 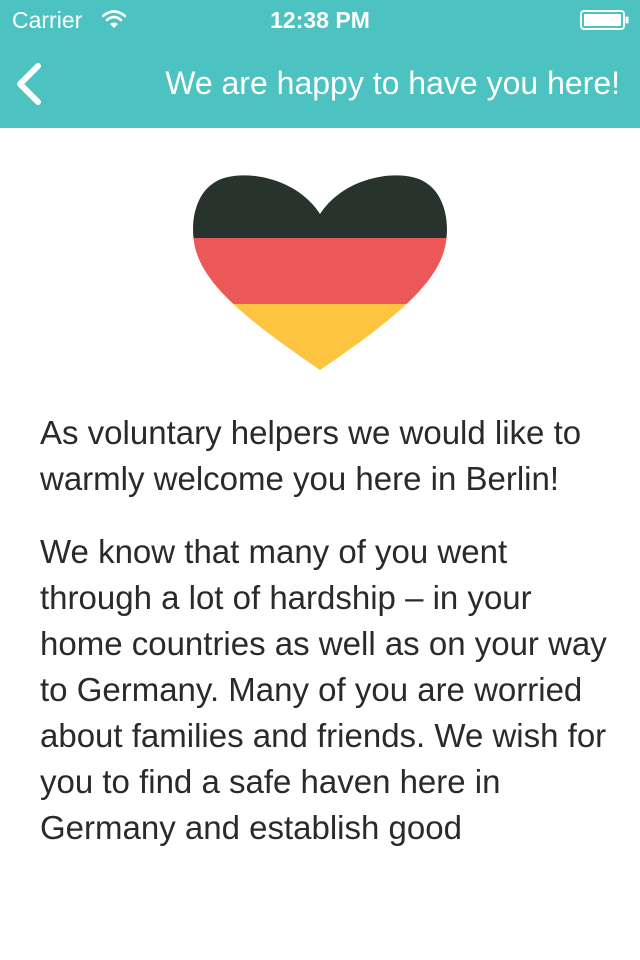 I want to click on status-bar: Carrier 12:38 PM, so click(x=320, y=20).